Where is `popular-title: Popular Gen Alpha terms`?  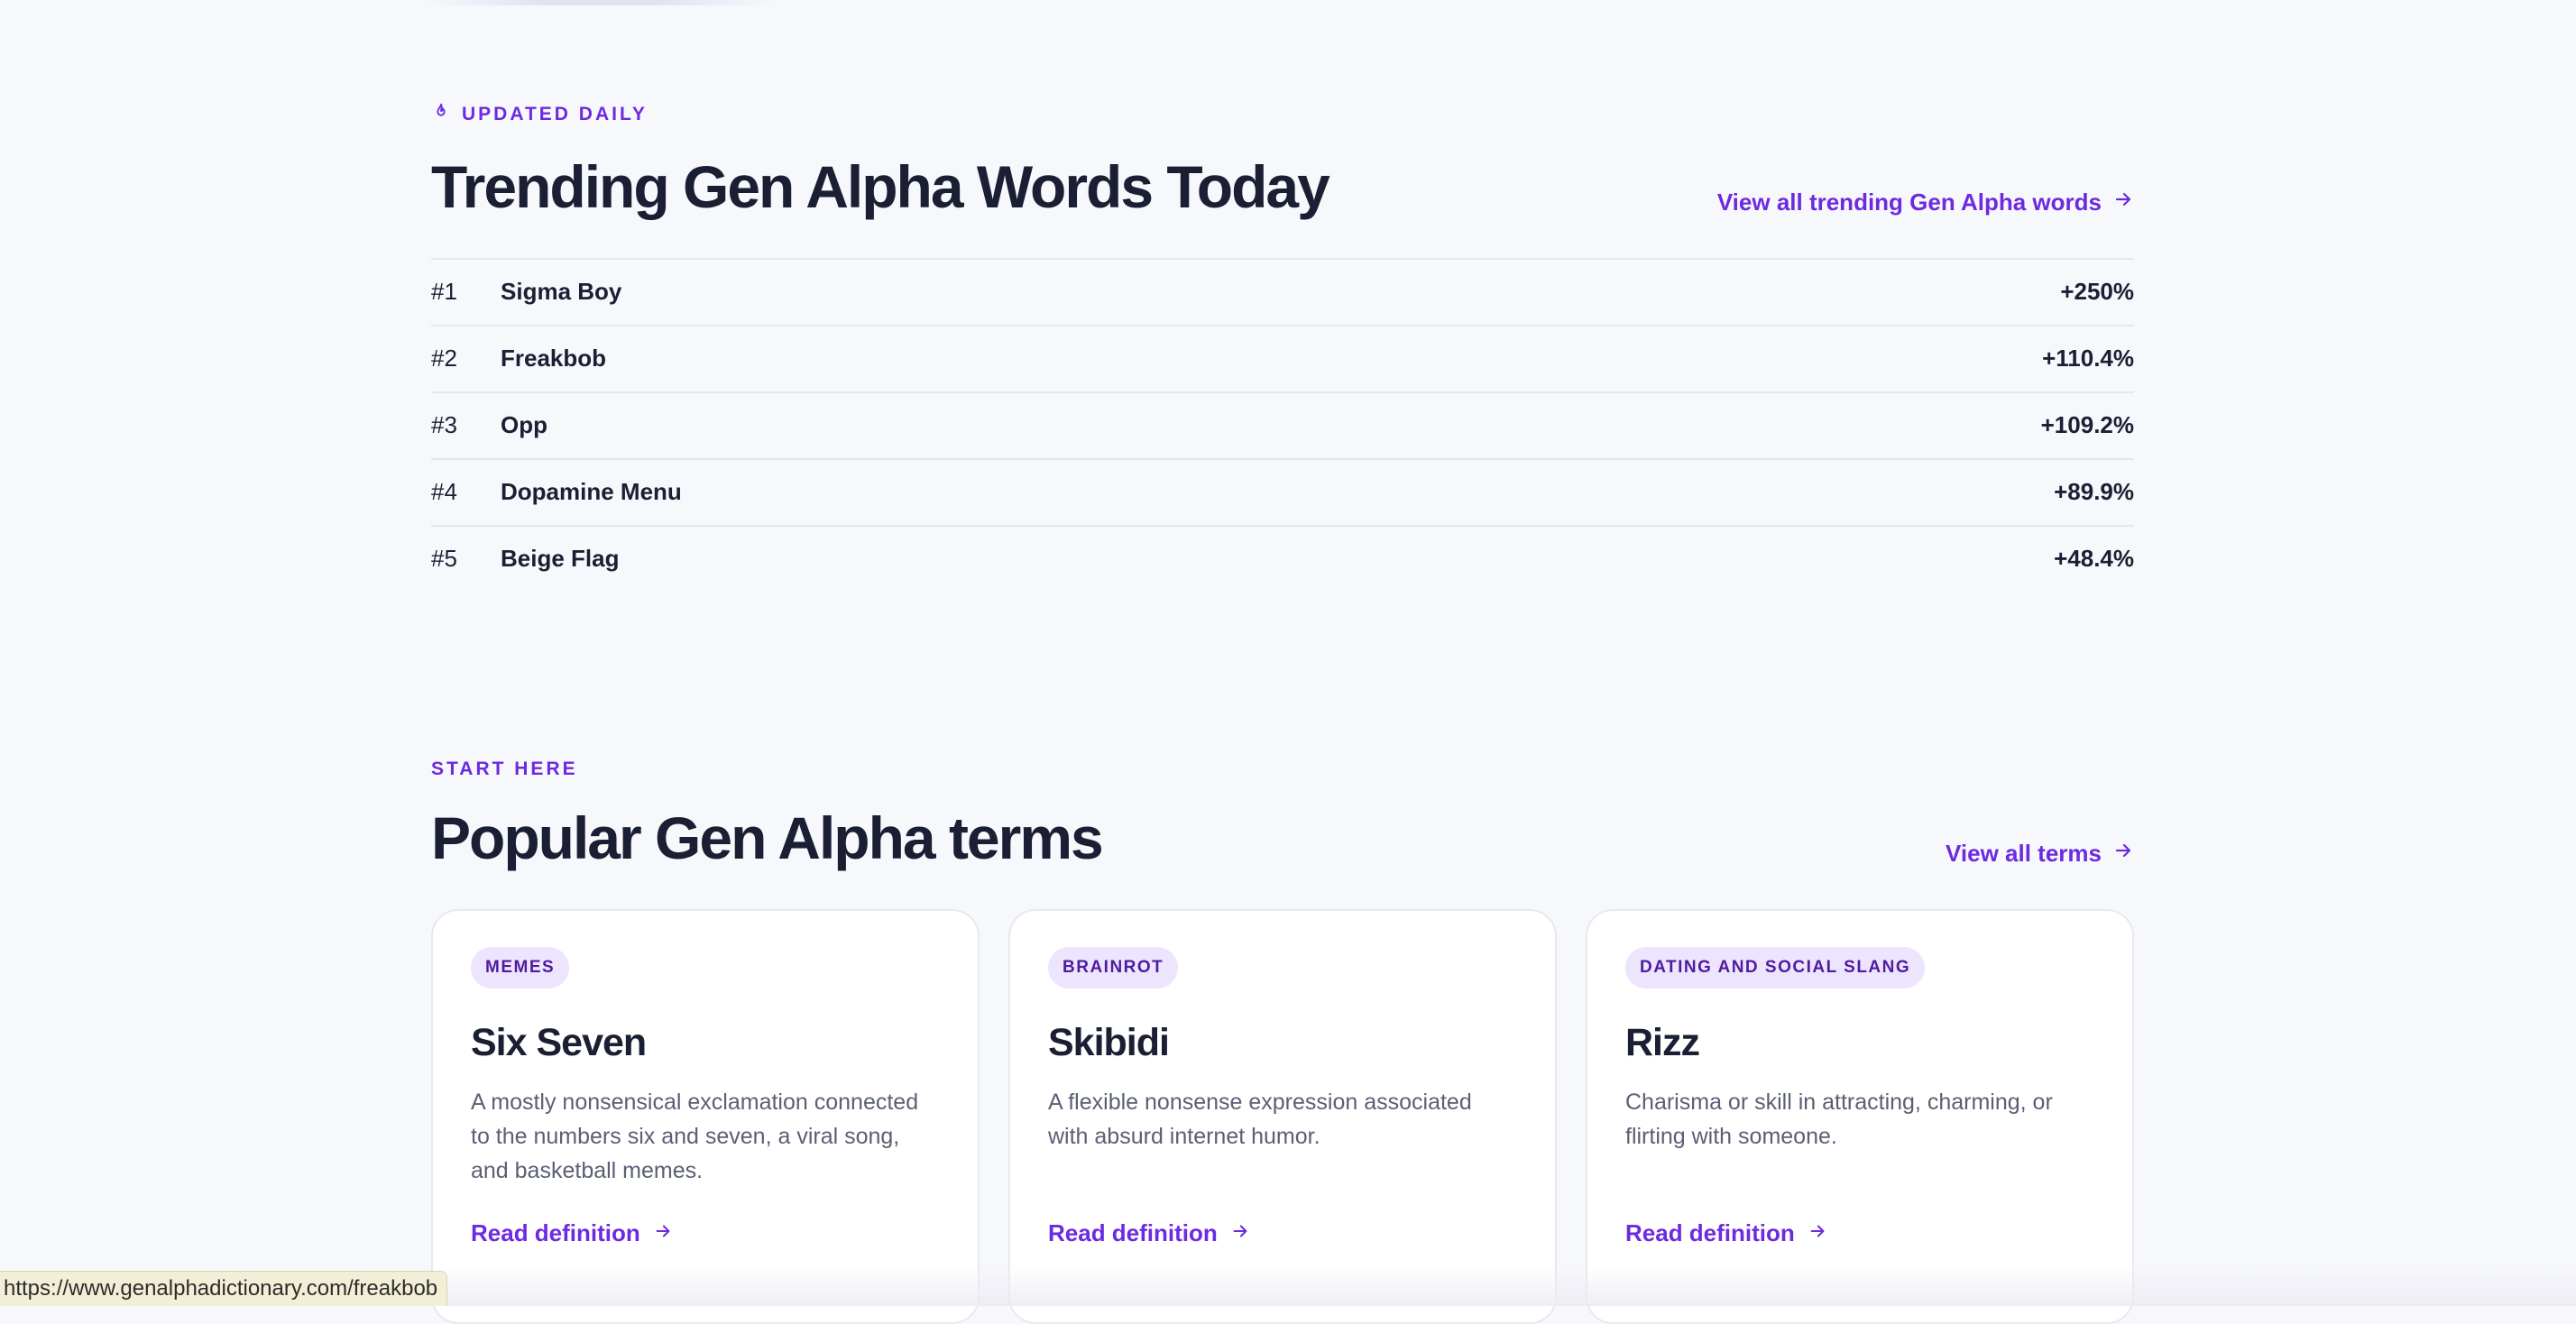
popular-title: Popular Gen Alpha terms is located at coordinates (767, 838).